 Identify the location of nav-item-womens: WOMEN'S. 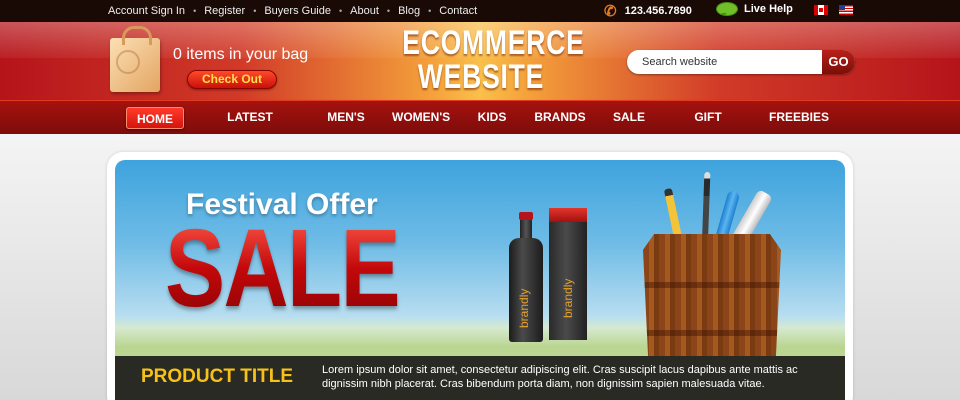
(421, 118).